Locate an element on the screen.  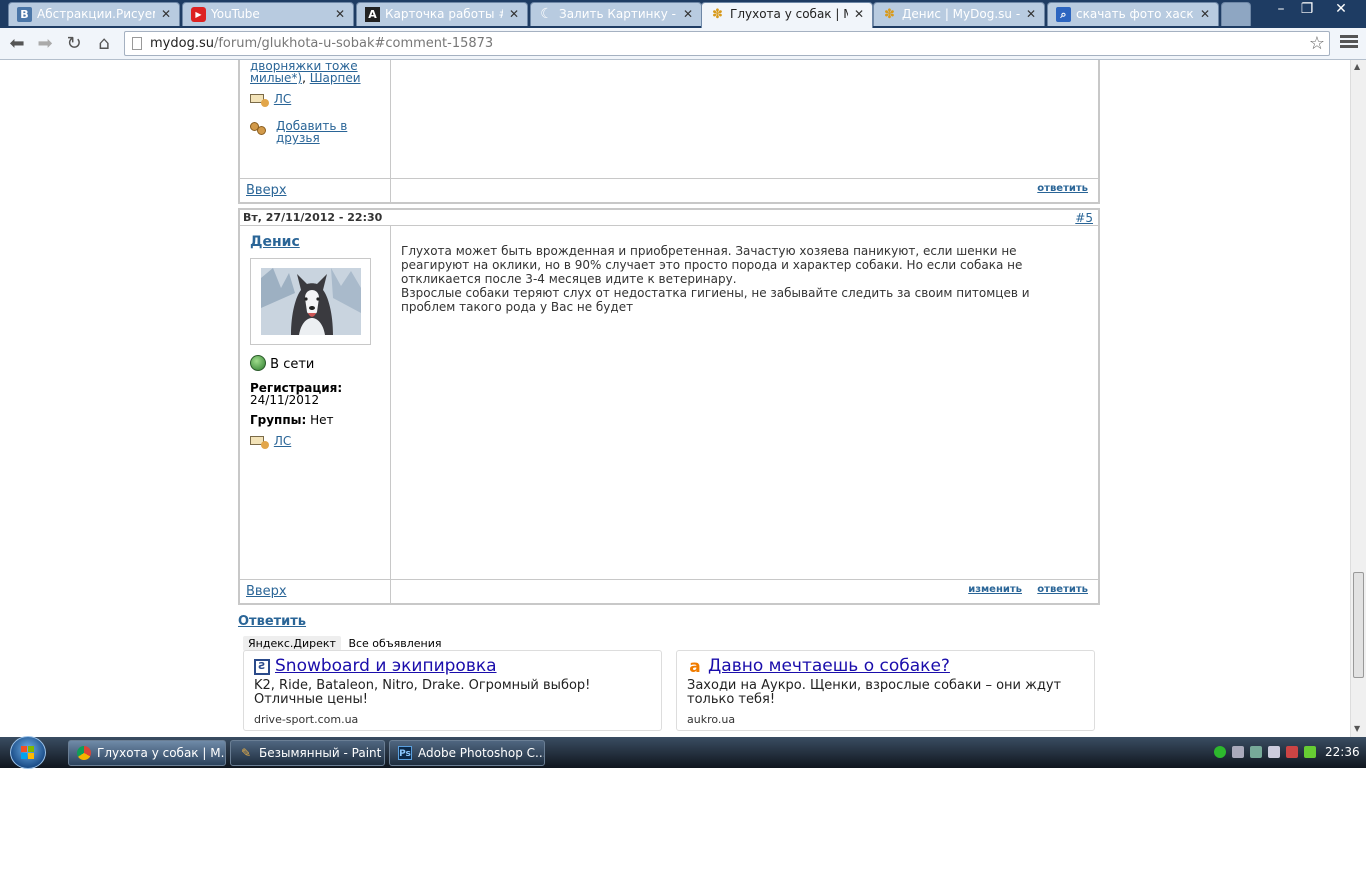
tab-title: скачать фото хаски, is located at coordinates (1135, 14).